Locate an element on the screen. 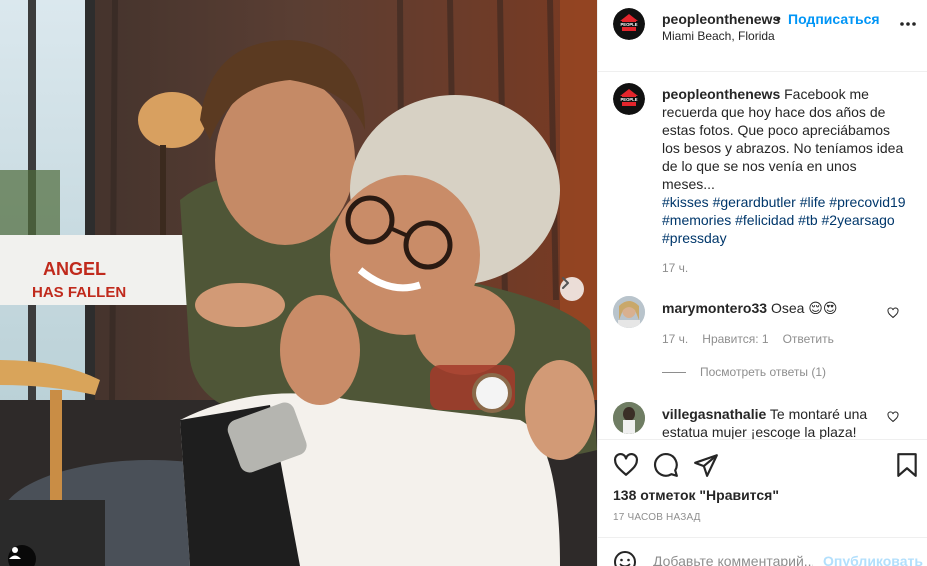  smiley-icon is located at coordinates (625, 558).